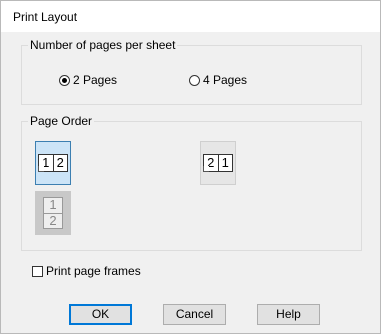 The image size is (381, 334). I want to click on top-to-bottom-icon: 1 2, so click(53, 213).